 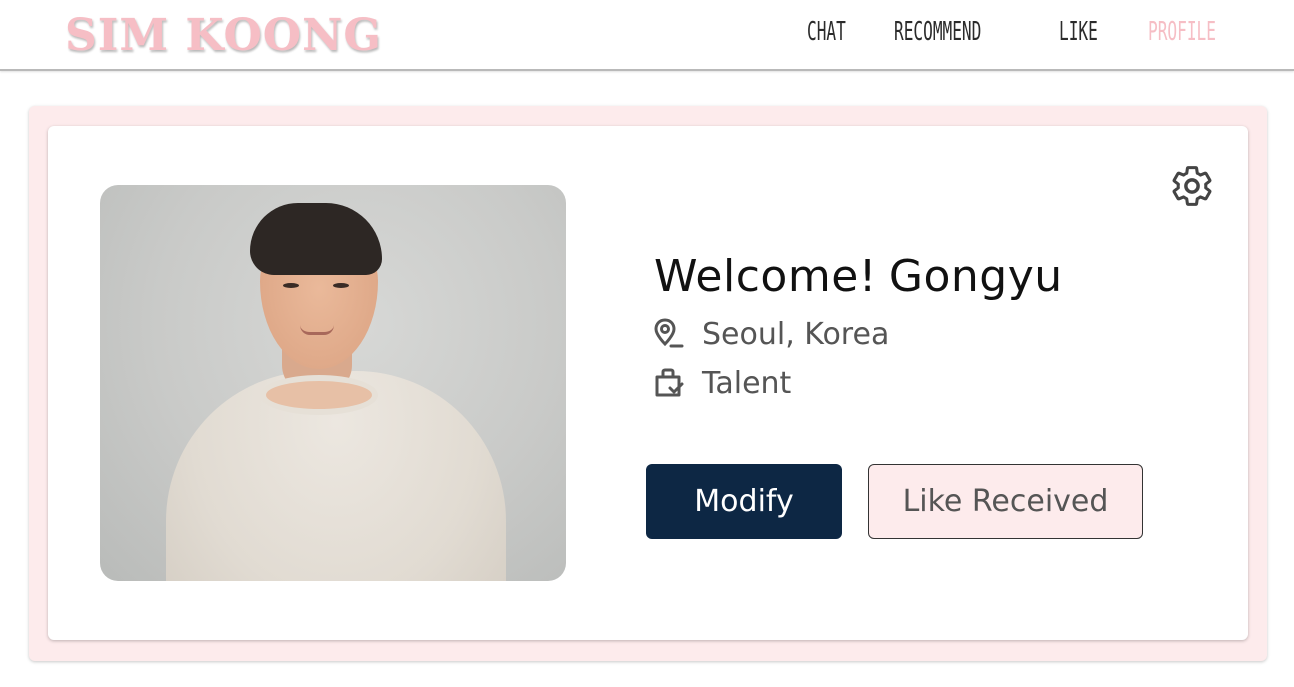 What do you see at coordinates (223, 36) in the screenshot?
I see `brand-logo: SIM KOONG` at bounding box center [223, 36].